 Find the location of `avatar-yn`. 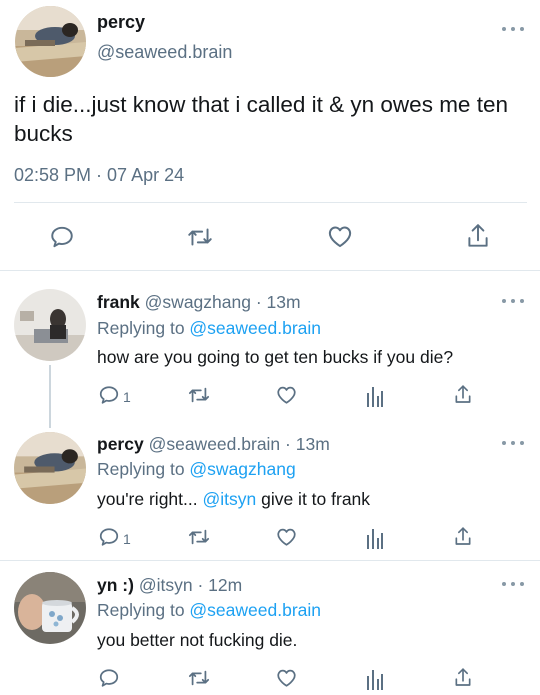

avatar-yn is located at coordinates (50, 608).